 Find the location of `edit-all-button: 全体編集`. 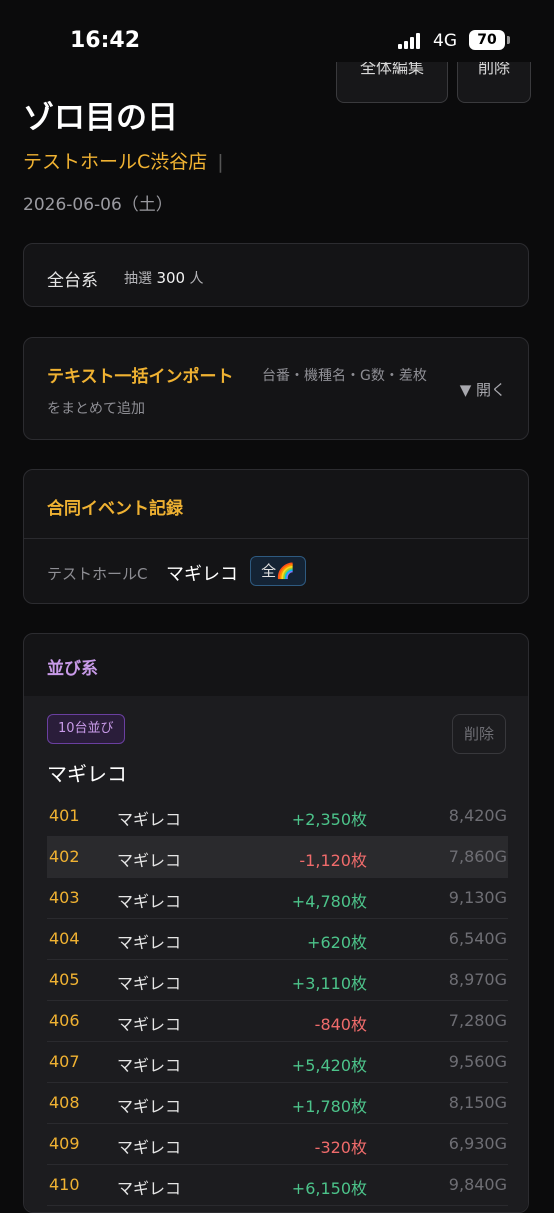

edit-all-button: 全体編集 is located at coordinates (392, 82).